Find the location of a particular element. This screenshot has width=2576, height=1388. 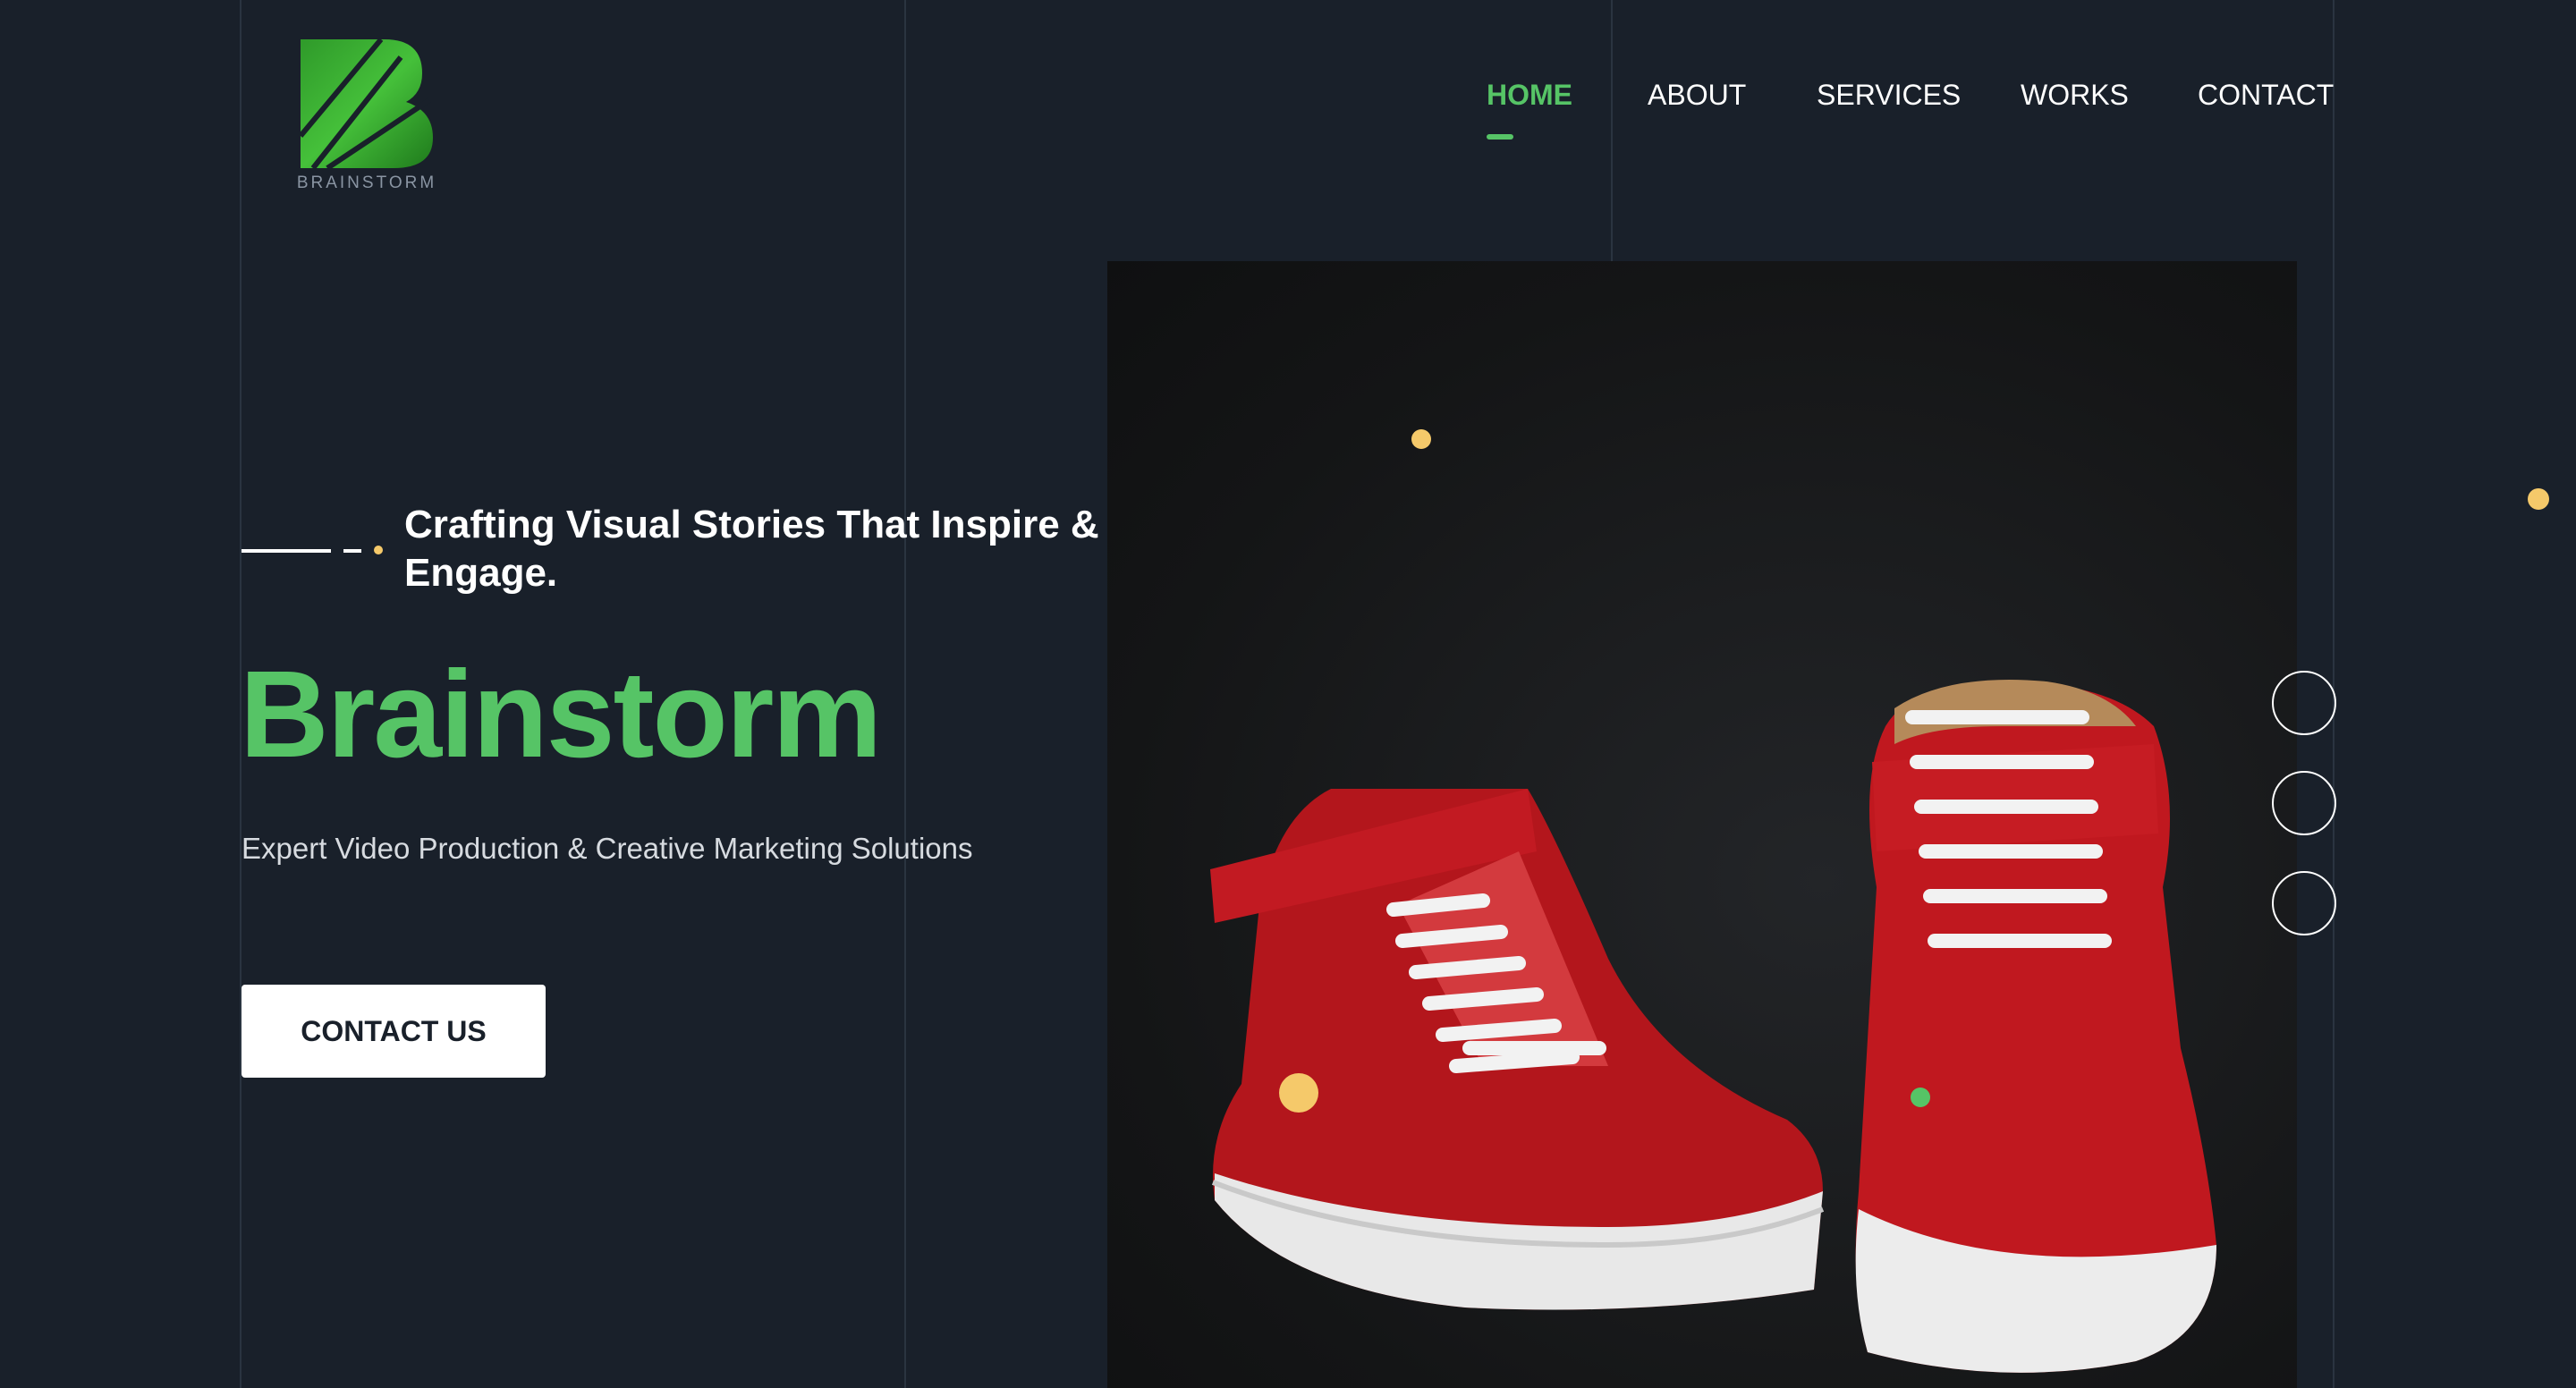

nav-works: WORKS is located at coordinates (2075, 96).